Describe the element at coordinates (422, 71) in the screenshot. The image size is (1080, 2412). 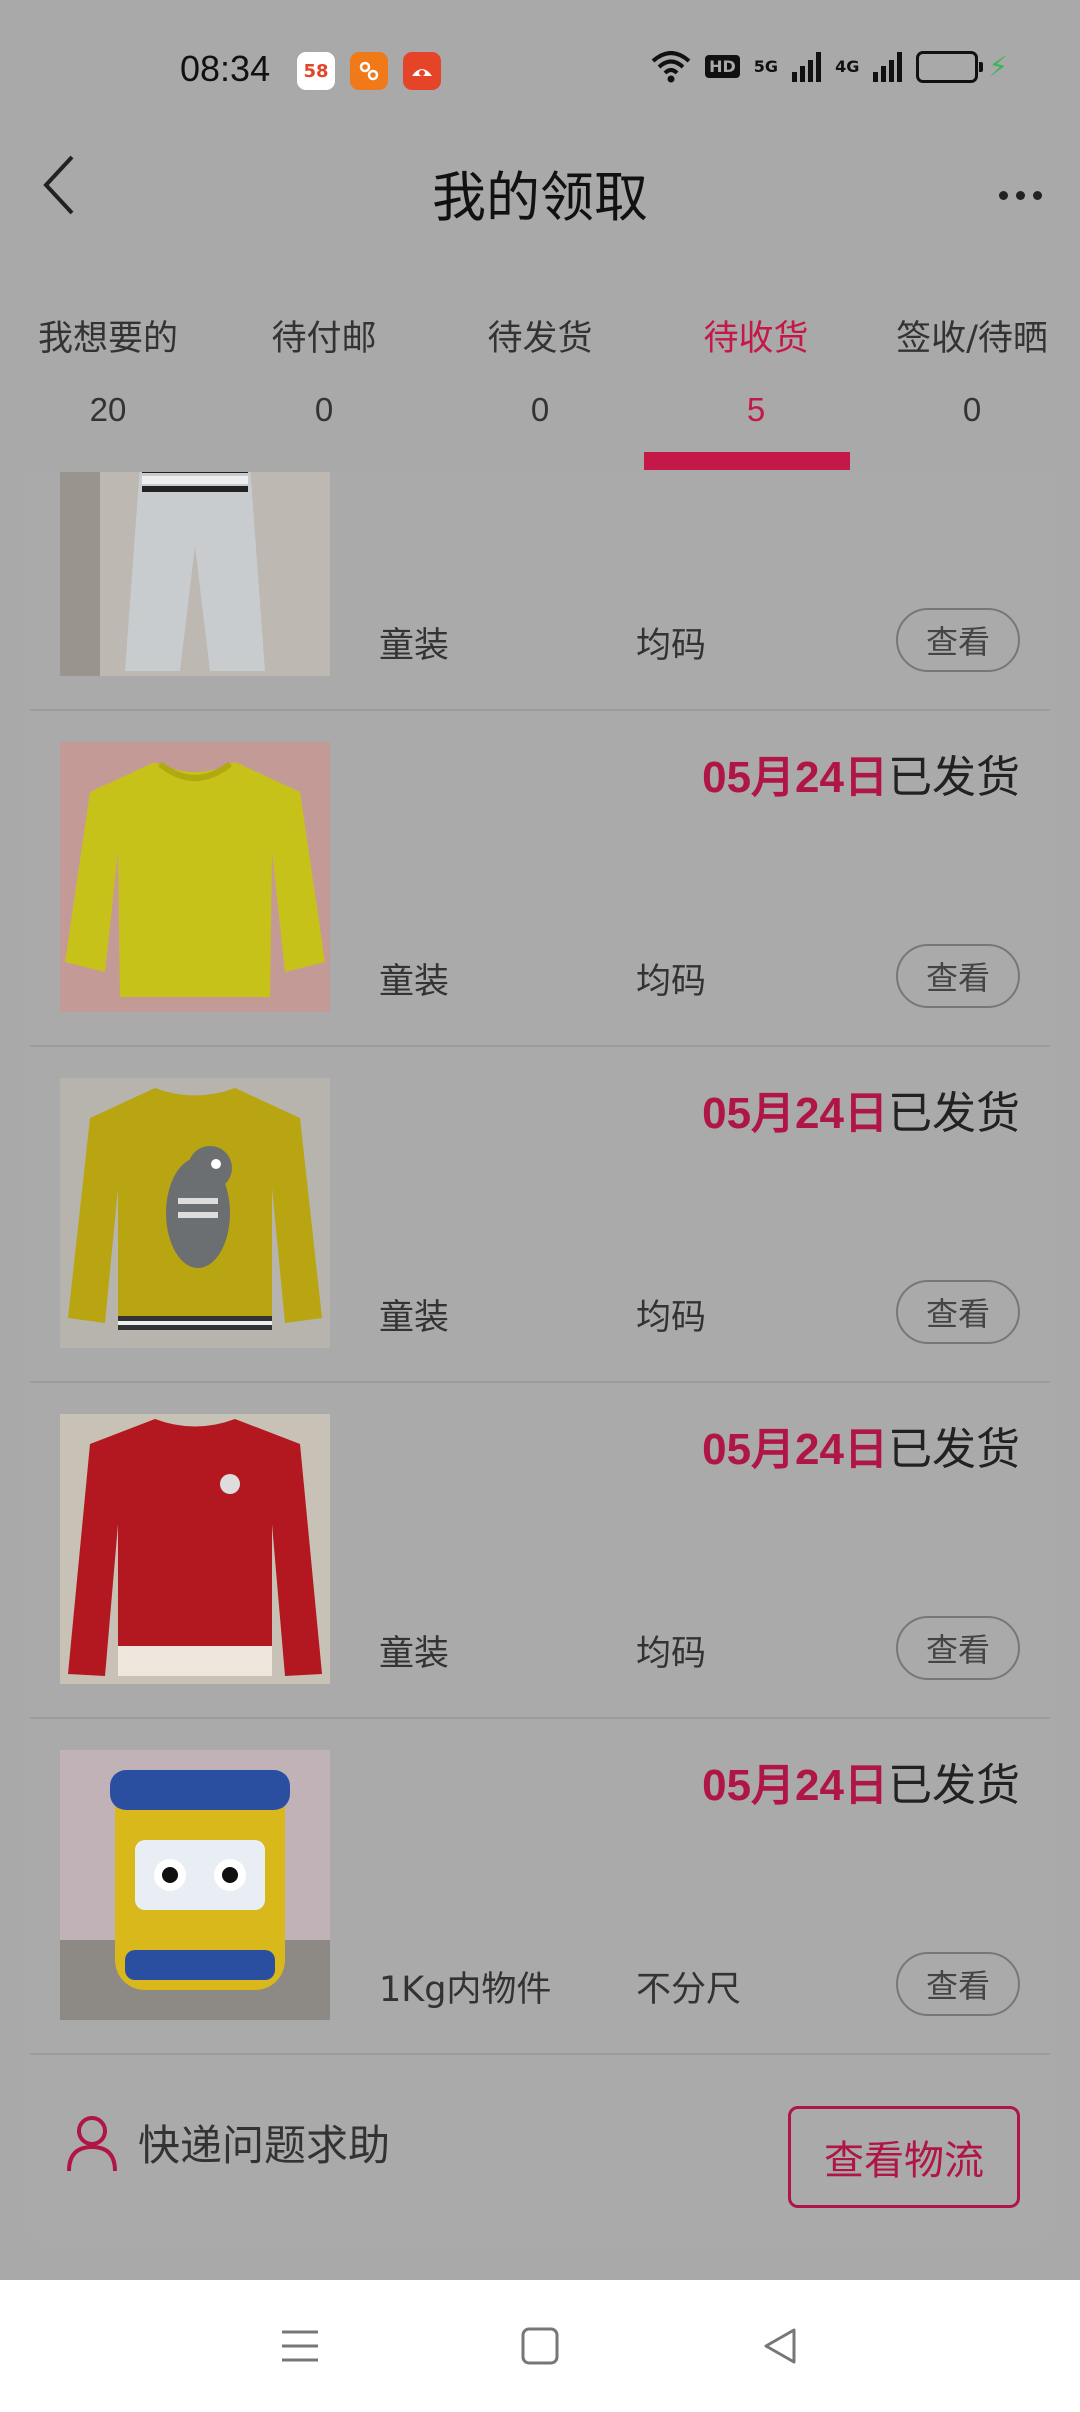
I see `app-red-icon` at that location.